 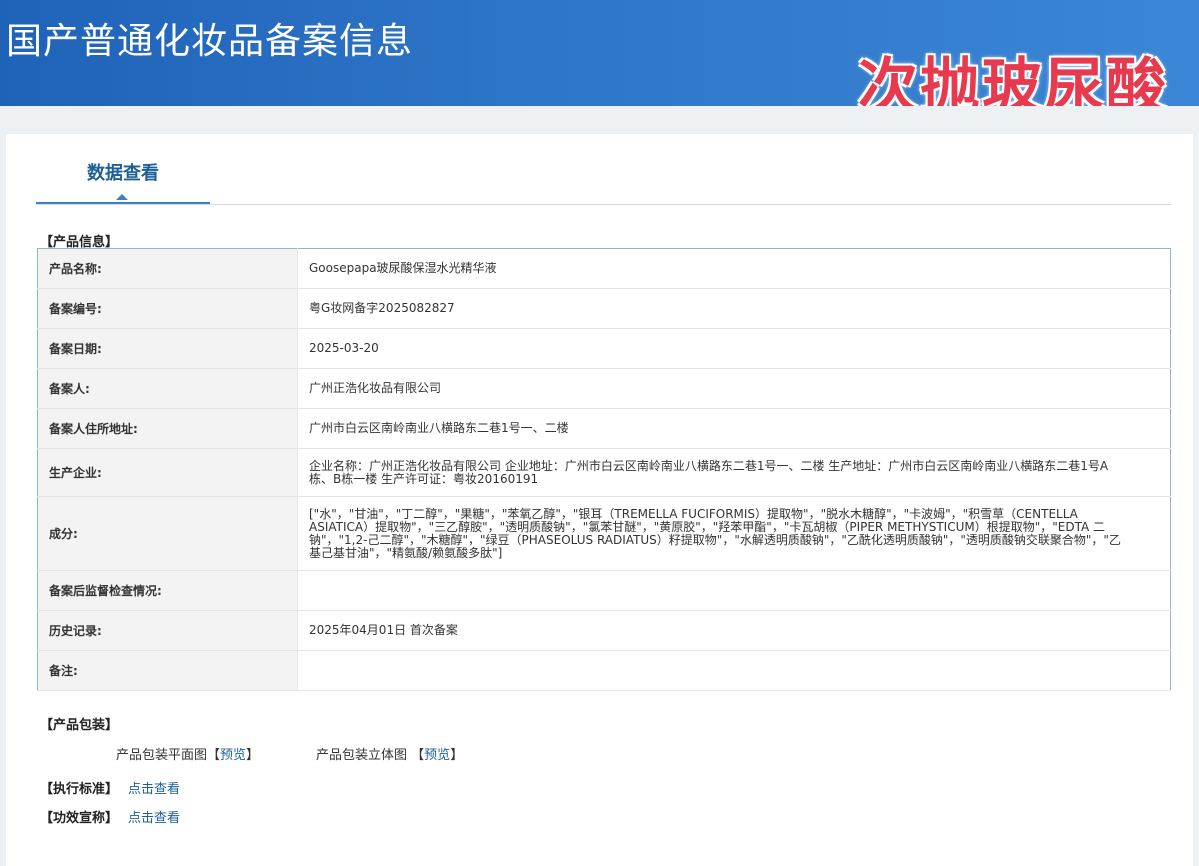 I want to click on row-value-filing-number: 粤G妆网备字2025082827, so click(x=734, y=308).